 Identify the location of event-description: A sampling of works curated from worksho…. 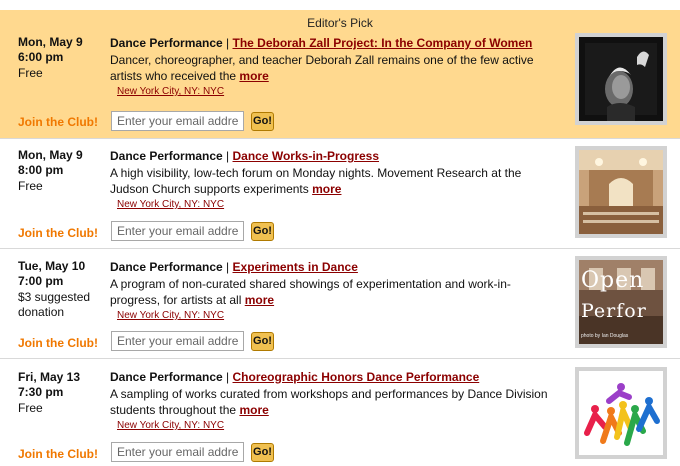
(329, 402).